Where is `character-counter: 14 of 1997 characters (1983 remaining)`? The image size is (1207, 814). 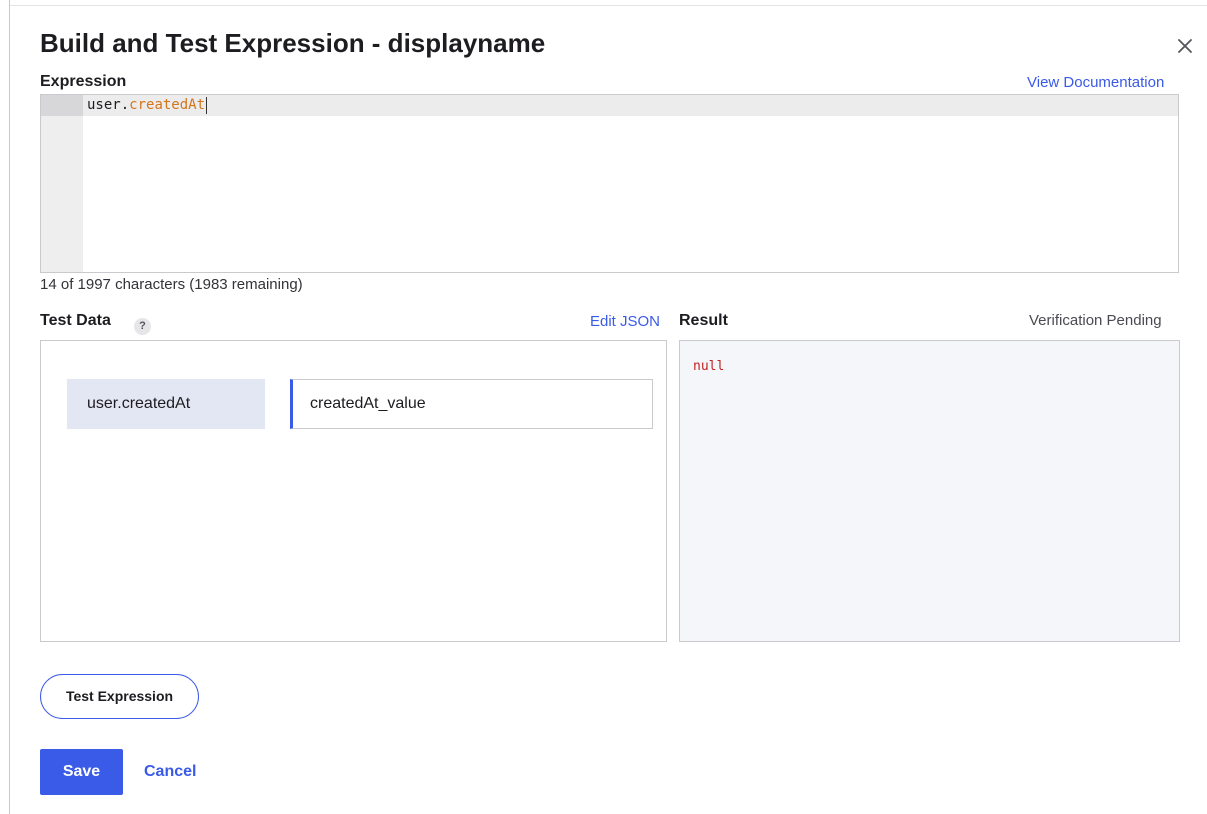 character-counter: 14 of 1997 characters (1983 remaining) is located at coordinates (171, 284).